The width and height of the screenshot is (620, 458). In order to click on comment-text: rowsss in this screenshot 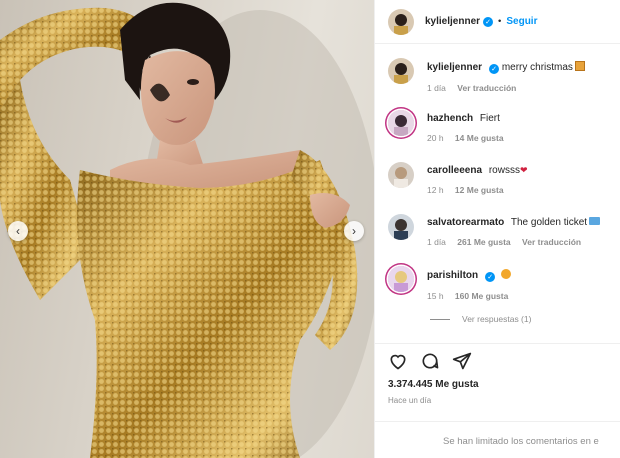, I will do `click(504, 170)`.